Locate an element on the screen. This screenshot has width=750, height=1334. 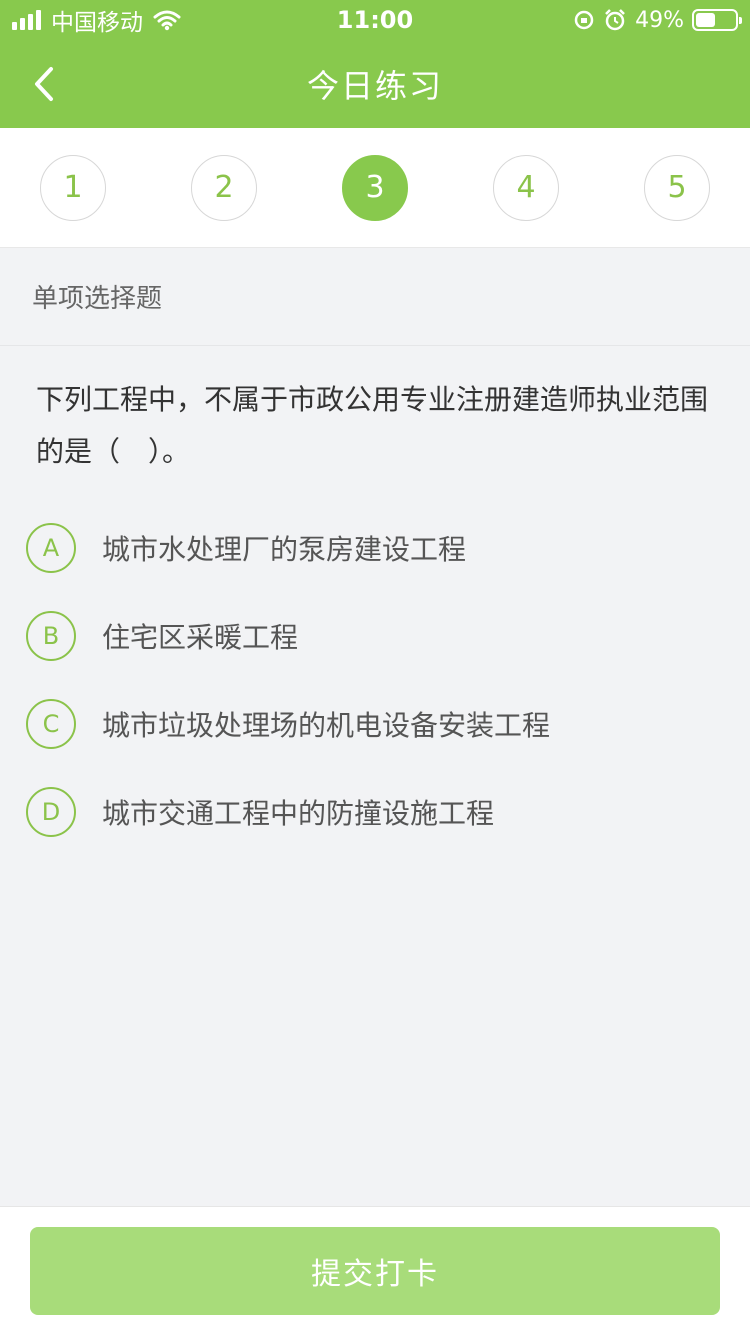
option-letter: B is located at coordinates (51, 636).